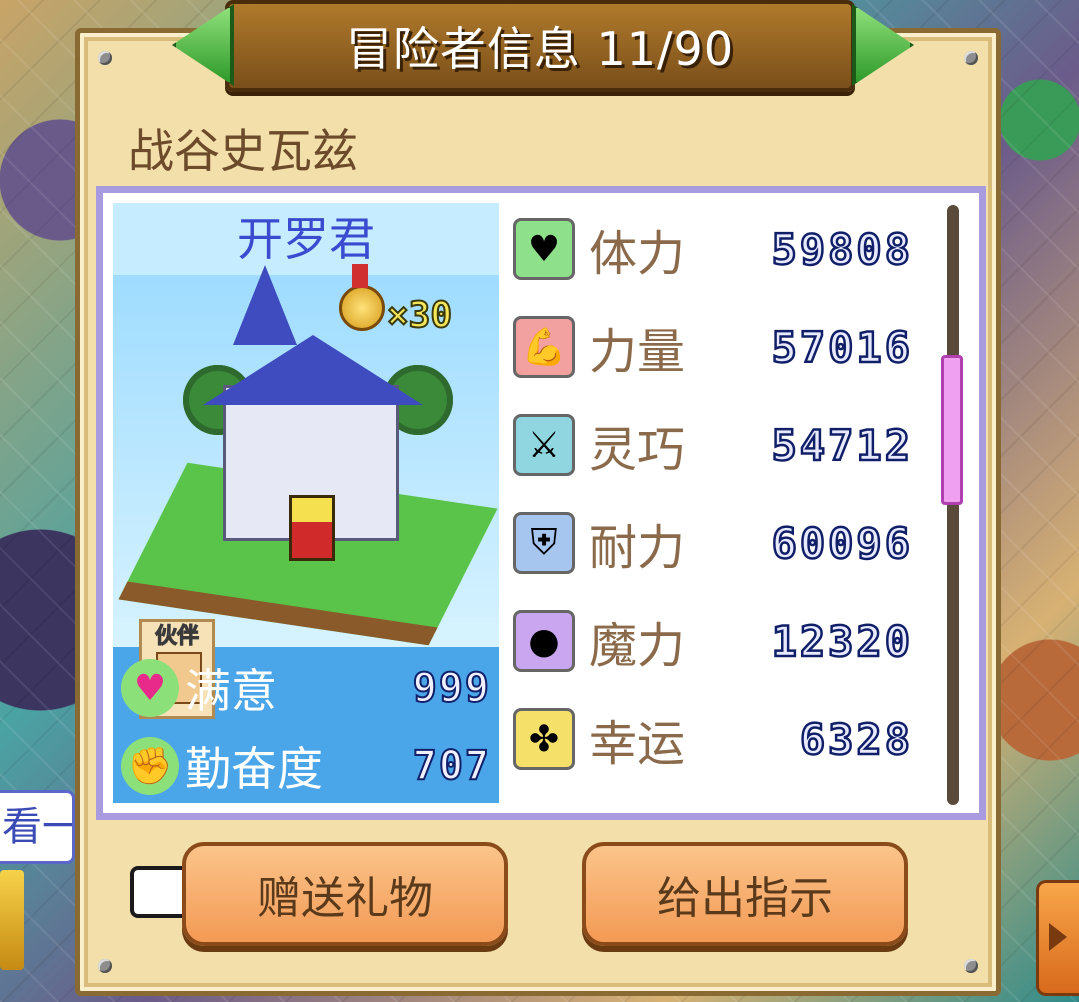 The image size is (1079, 1002). Describe the element at coordinates (451, 766) in the screenshot. I see `diligence-value: 707` at that location.